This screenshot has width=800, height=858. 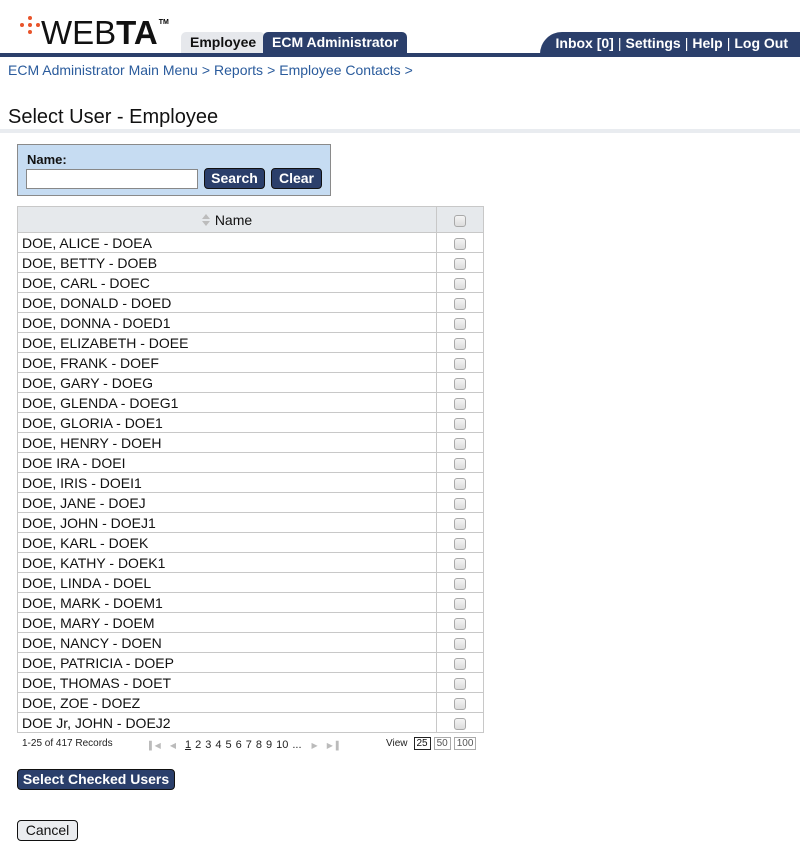 I want to click on breadcrumb-employee-contacts: Employee Contacts, so click(x=339, y=70).